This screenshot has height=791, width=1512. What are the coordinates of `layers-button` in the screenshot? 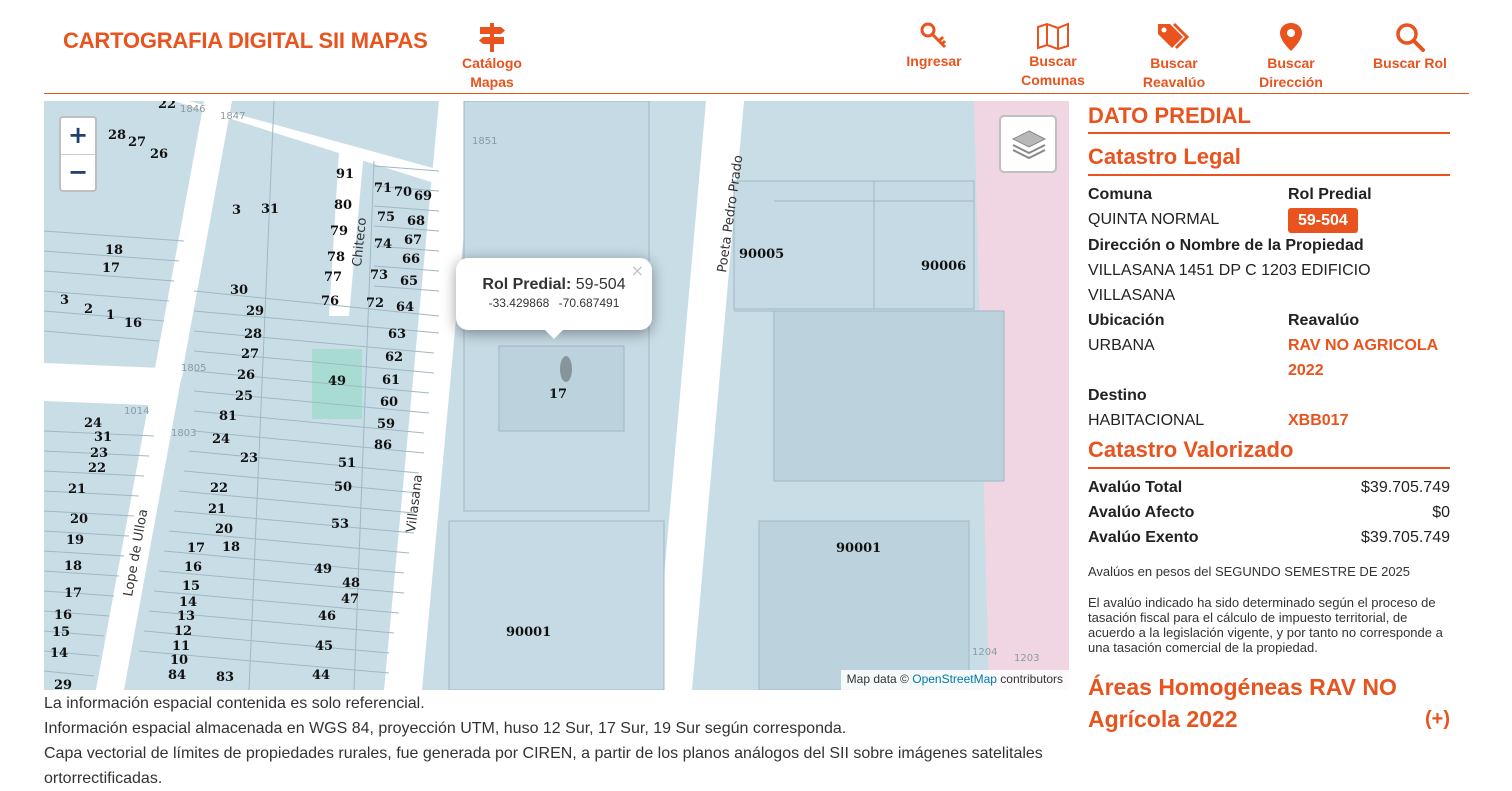 It's located at (1028, 144).